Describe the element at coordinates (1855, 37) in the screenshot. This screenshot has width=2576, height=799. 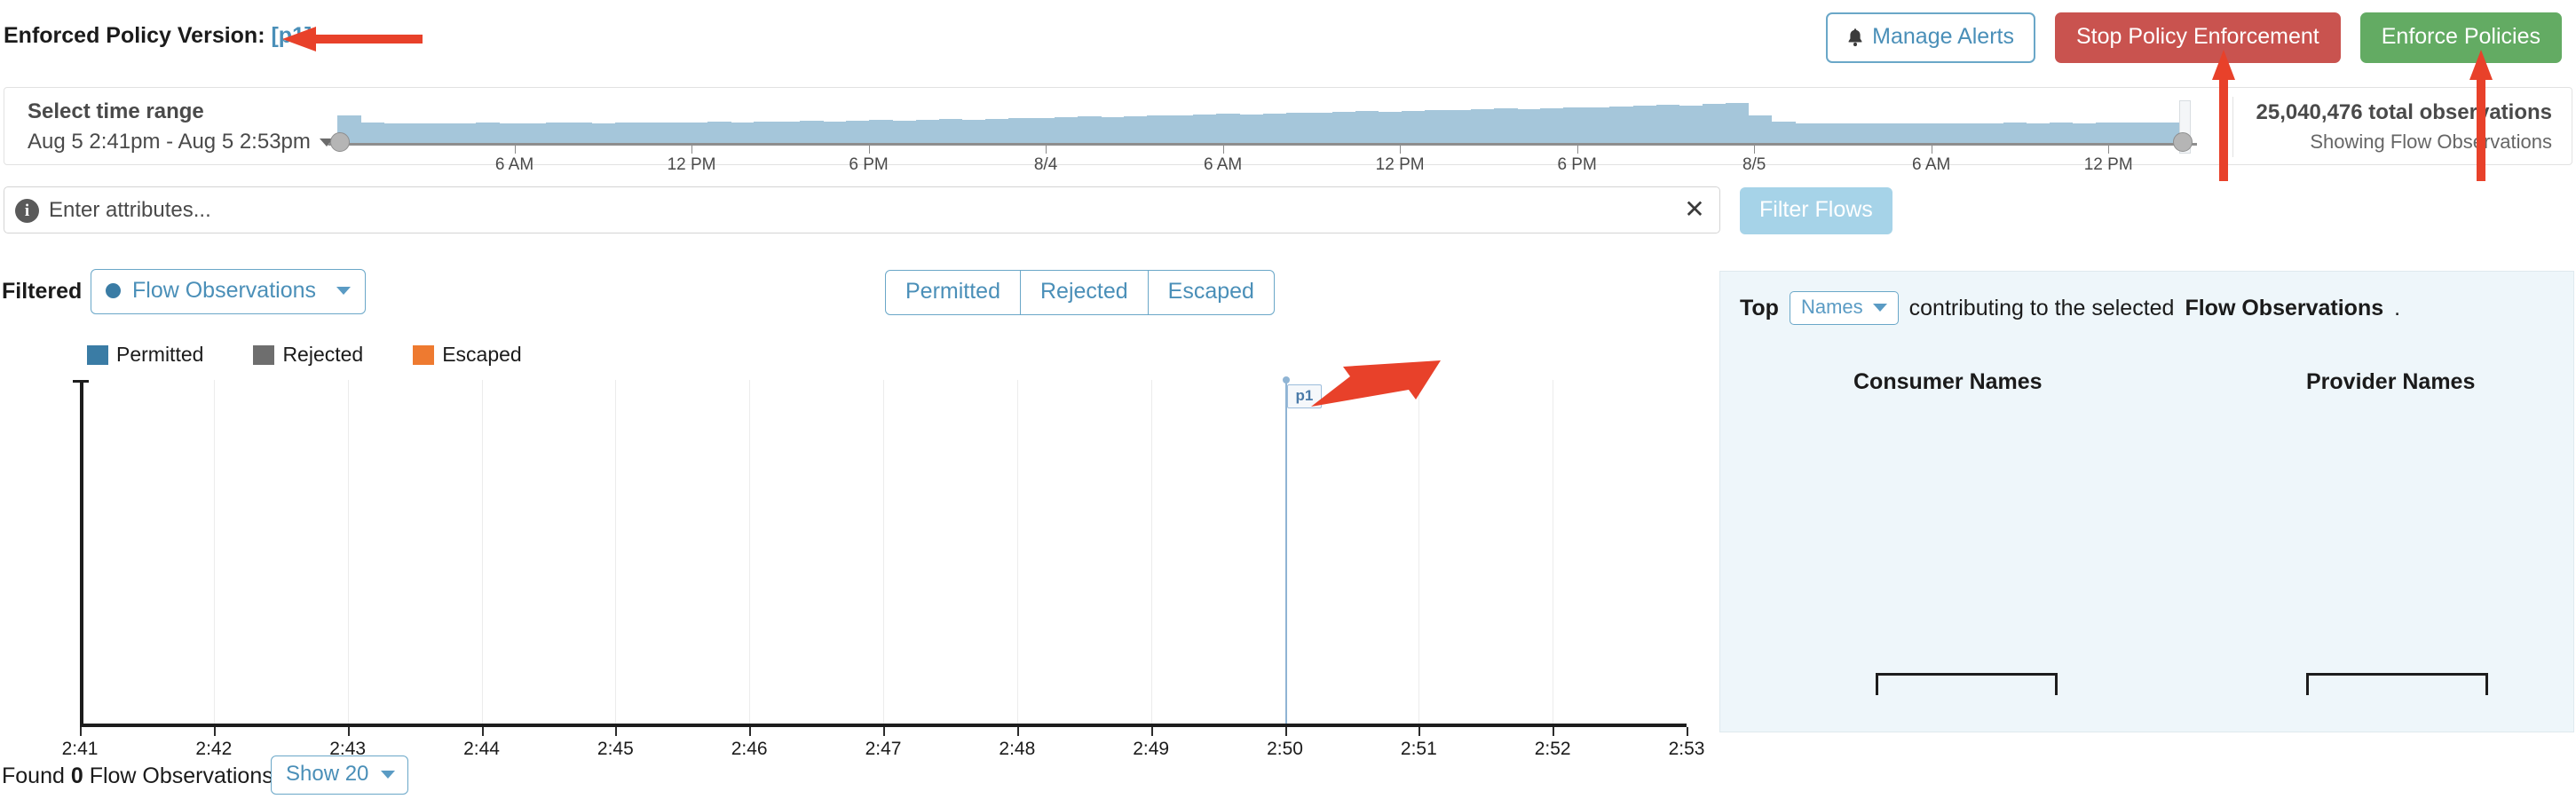
I see `bell-icon` at that location.